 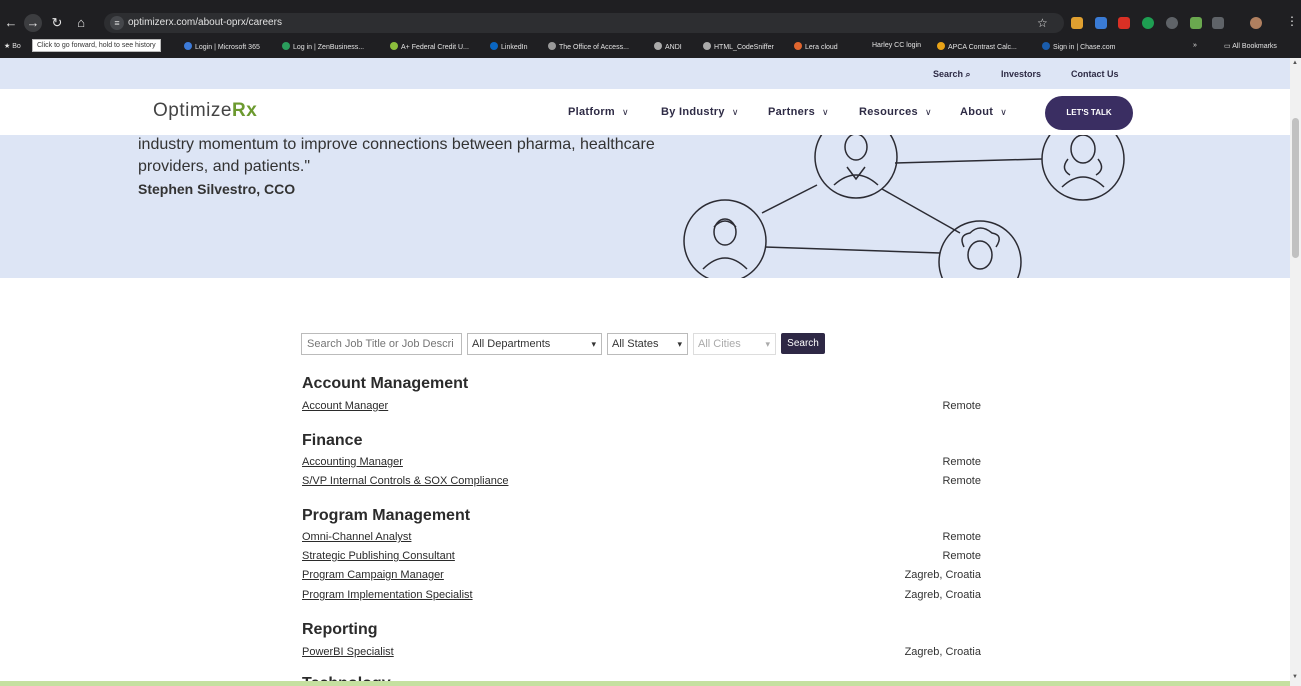 I want to click on nav-platform: Platform ∨, so click(x=598, y=112).